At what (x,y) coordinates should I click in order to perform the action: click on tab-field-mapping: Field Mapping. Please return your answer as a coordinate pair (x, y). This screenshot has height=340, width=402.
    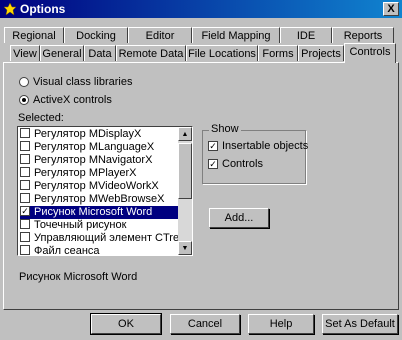
    Looking at the image, I should click on (236, 35).